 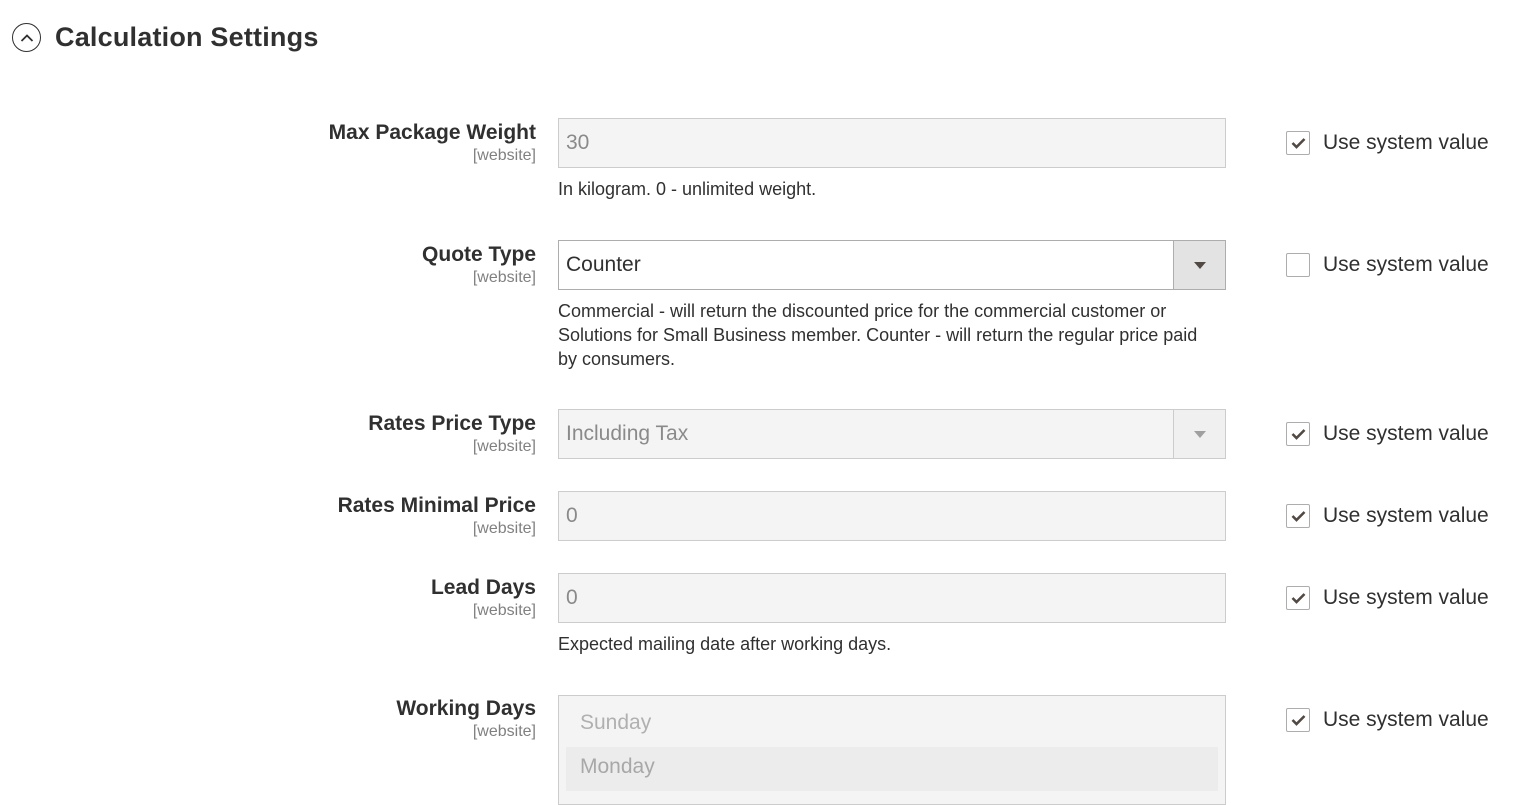 What do you see at coordinates (892, 143) in the screenshot?
I see `max-package-weight-input: 30` at bounding box center [892, 143].